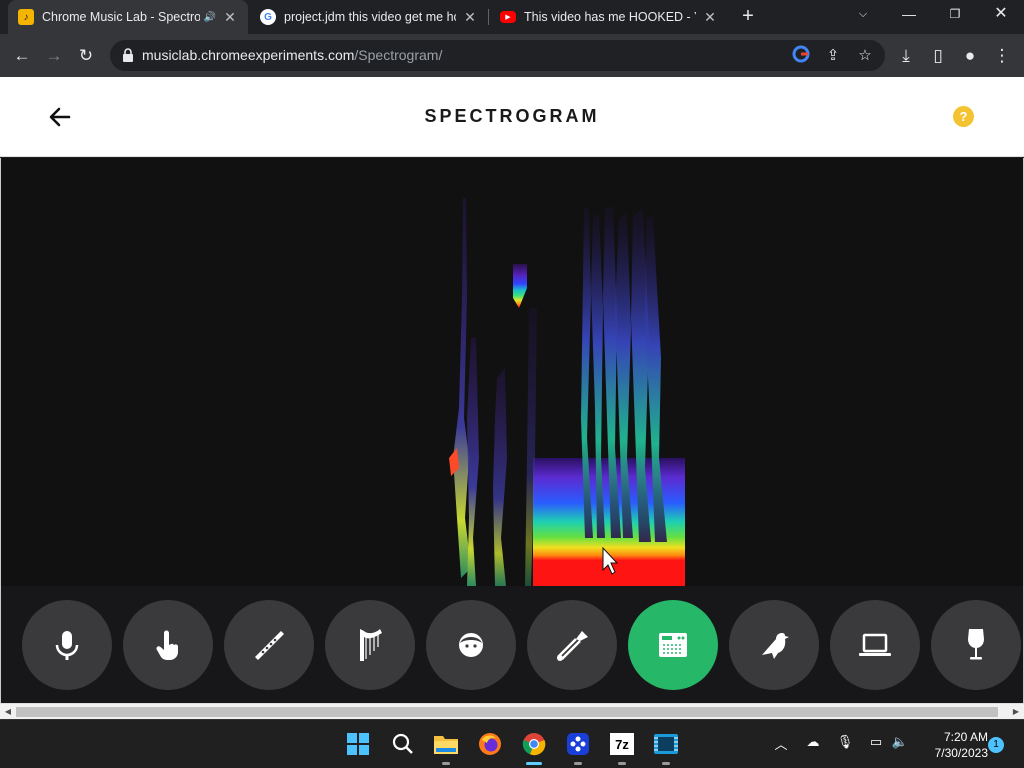 This screenshot has height=768, width=1024. I want to click on instrument-laptop, so click(875, 645).